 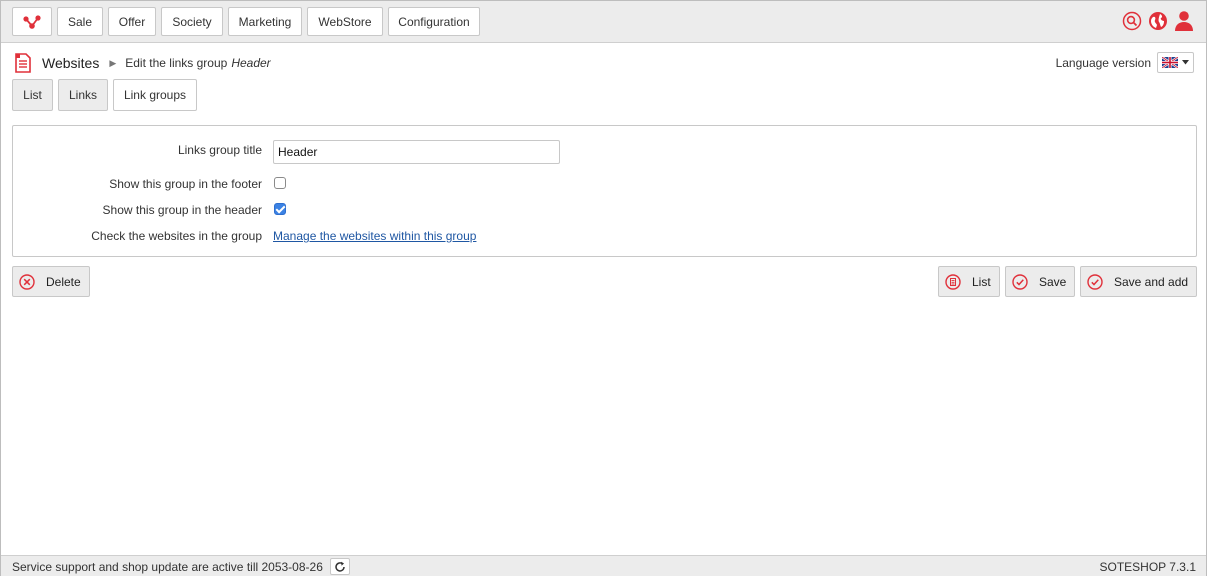 I want to click on language-selector: Language version, so click(x=1125, y=62).